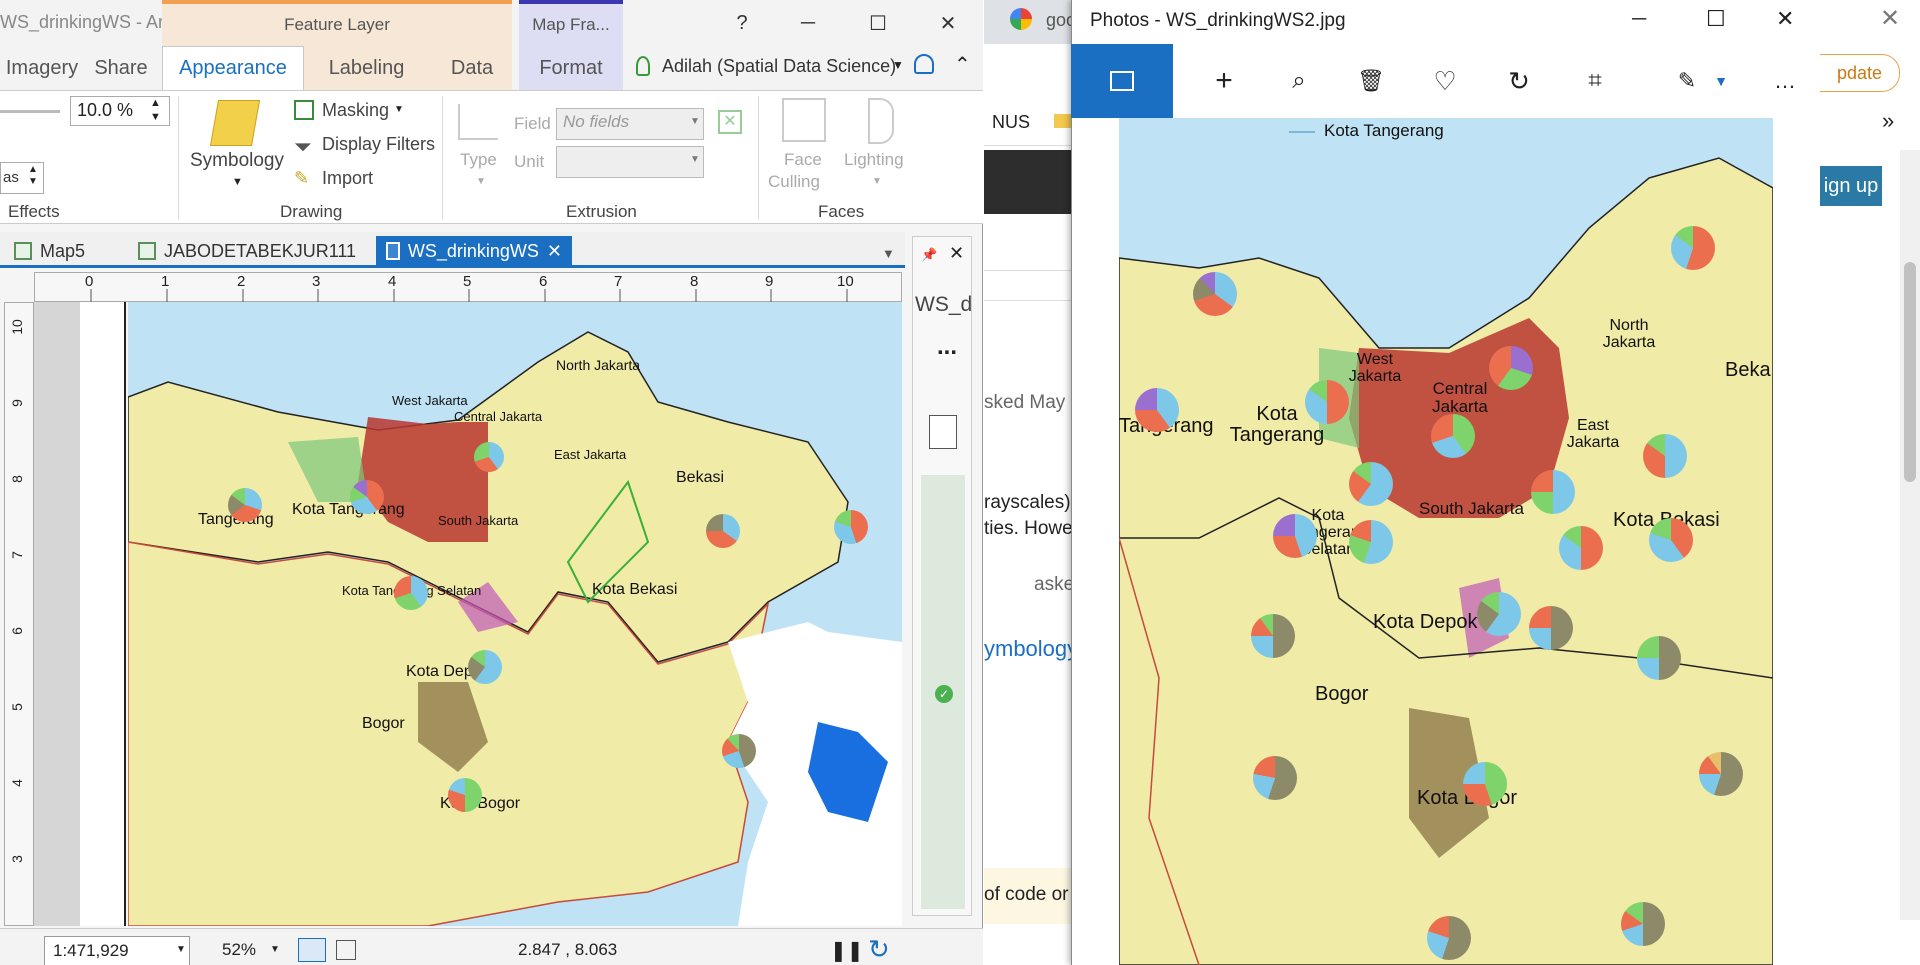 The width and height of the screenshot is (1920, 965). Describe the element at coordinates (730, 122) in the screenshot. I see `clear-extrusion-icon: ✕` at that location.